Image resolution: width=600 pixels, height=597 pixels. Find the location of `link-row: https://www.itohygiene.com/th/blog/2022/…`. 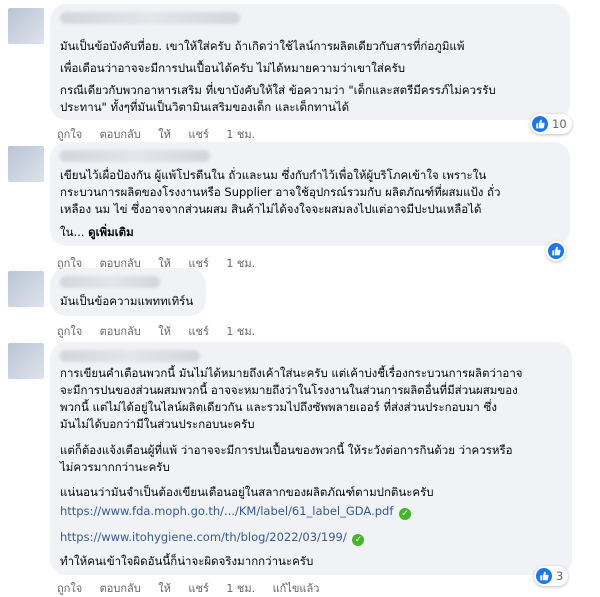

link-row: https://www.itohygiene.com/th/blog/2022/… is located at coordinates (311, 537).